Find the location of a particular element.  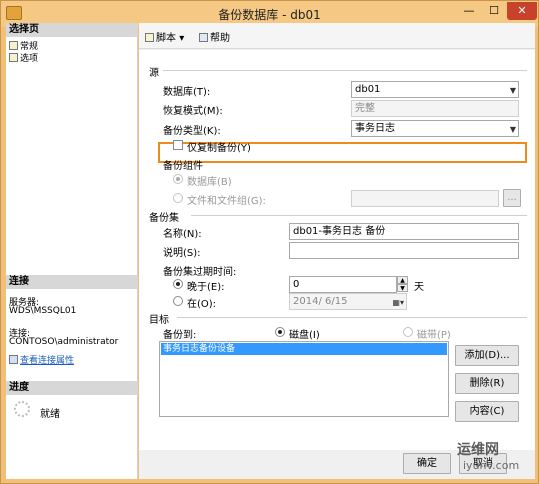

connection-value: CONTOSO\administrator is located at coordinates (64, 342).